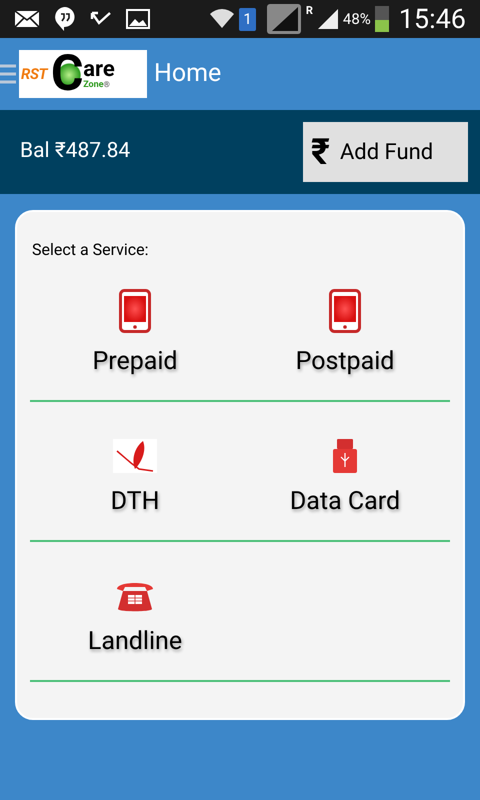  I want to click on service-option: Postpaid, so click(345, 331).